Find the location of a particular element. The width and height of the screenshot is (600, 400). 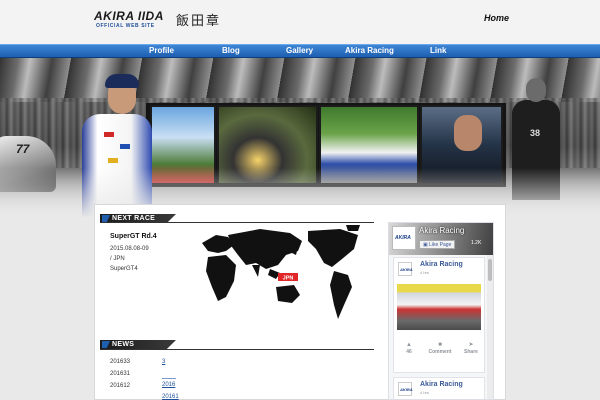

fb-like-page-button: ▣ Like Page is located at coordinates (437, 244).